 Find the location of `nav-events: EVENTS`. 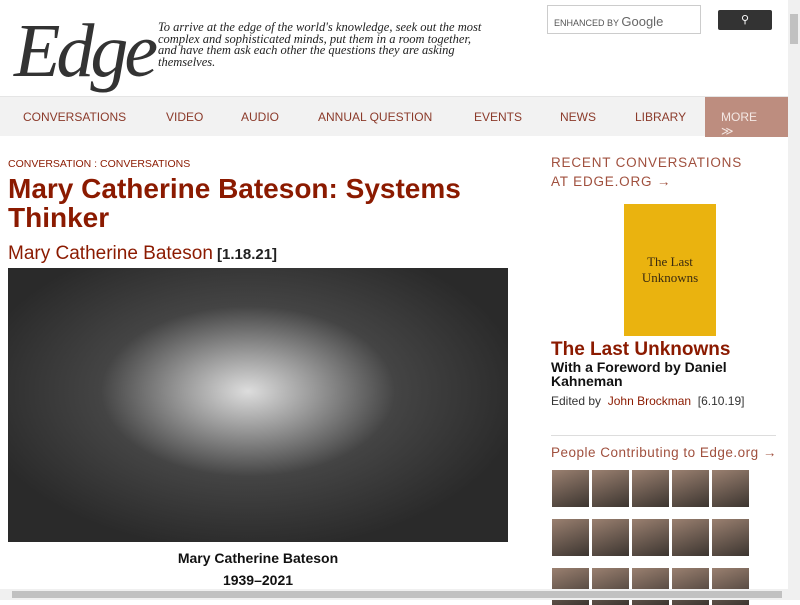

nav-events: EVENTS is located at coordinates (498, 117).